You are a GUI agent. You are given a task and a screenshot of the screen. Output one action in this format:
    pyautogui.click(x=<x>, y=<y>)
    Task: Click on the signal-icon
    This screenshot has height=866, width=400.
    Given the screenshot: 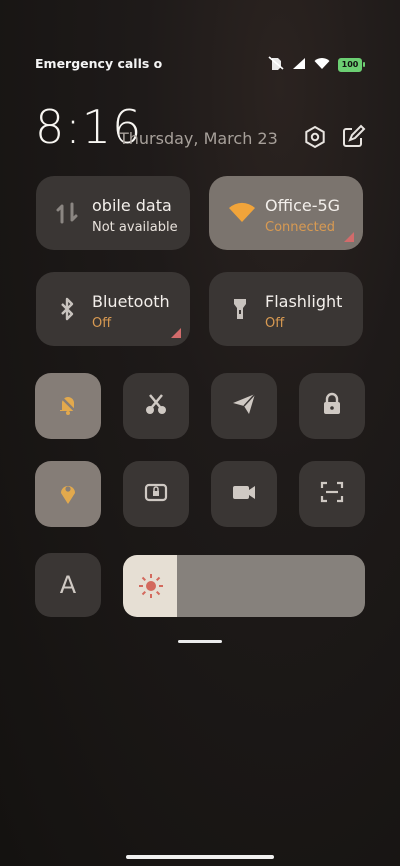 What is the action you would take?
    pyautogui.click(x=299, y=64)
    